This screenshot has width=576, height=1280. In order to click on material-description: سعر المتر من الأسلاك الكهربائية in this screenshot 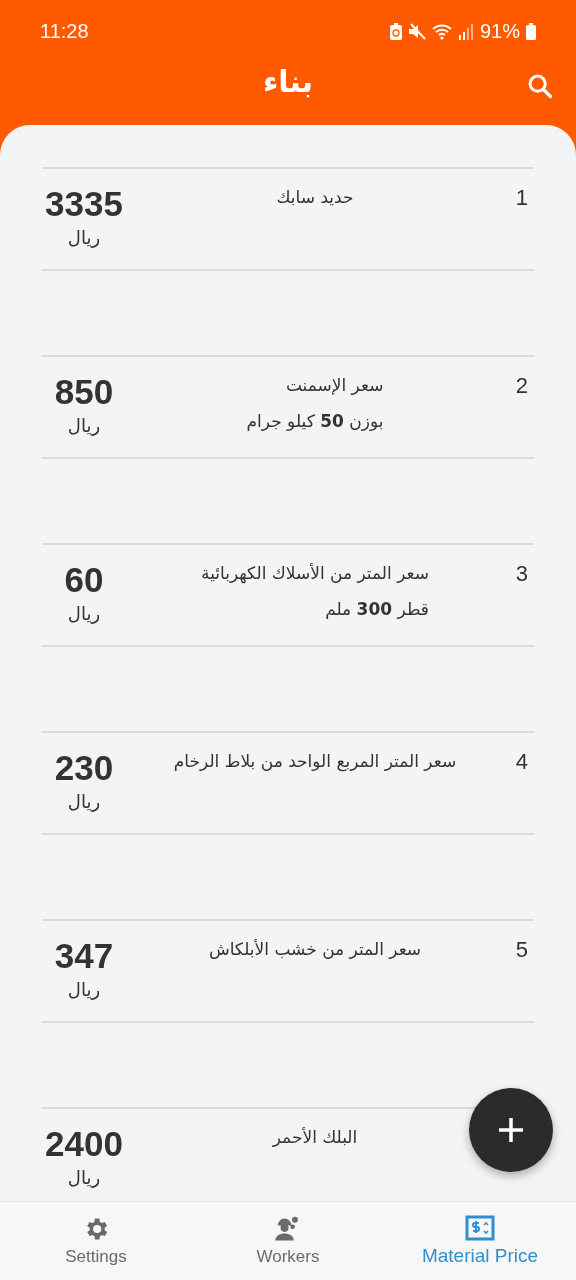, I will do `click(315, 573)`.